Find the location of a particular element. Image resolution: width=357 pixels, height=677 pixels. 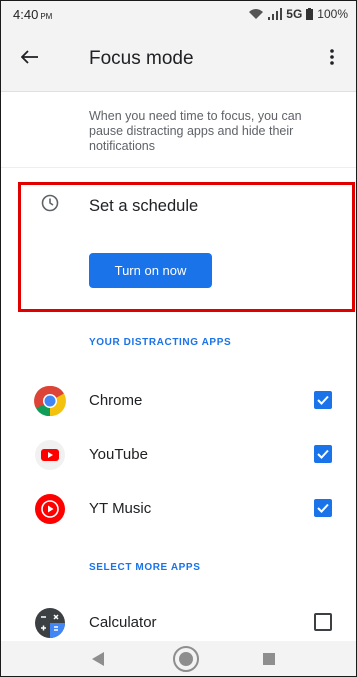

app-row-youtube: YouTube is located at coordinates (178, 459).